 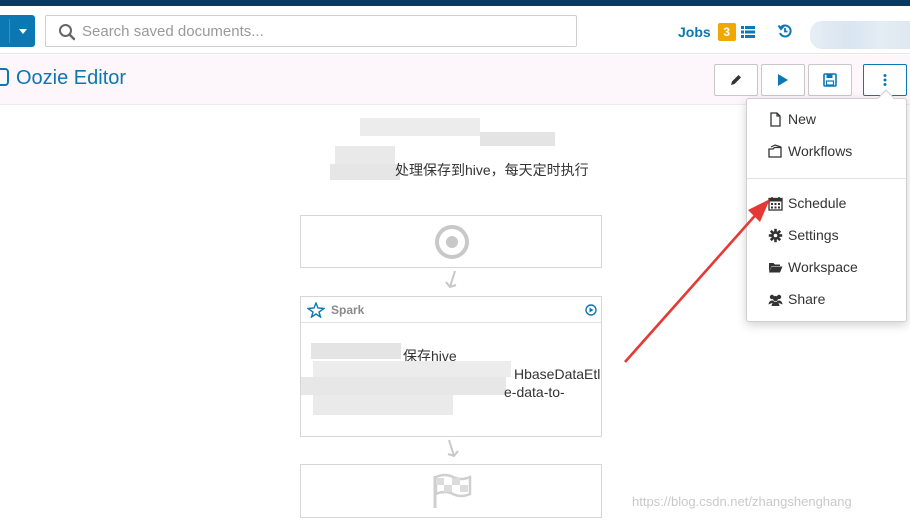 I want to click on top-bar: Jobs 3, so click(x=455, y=30).